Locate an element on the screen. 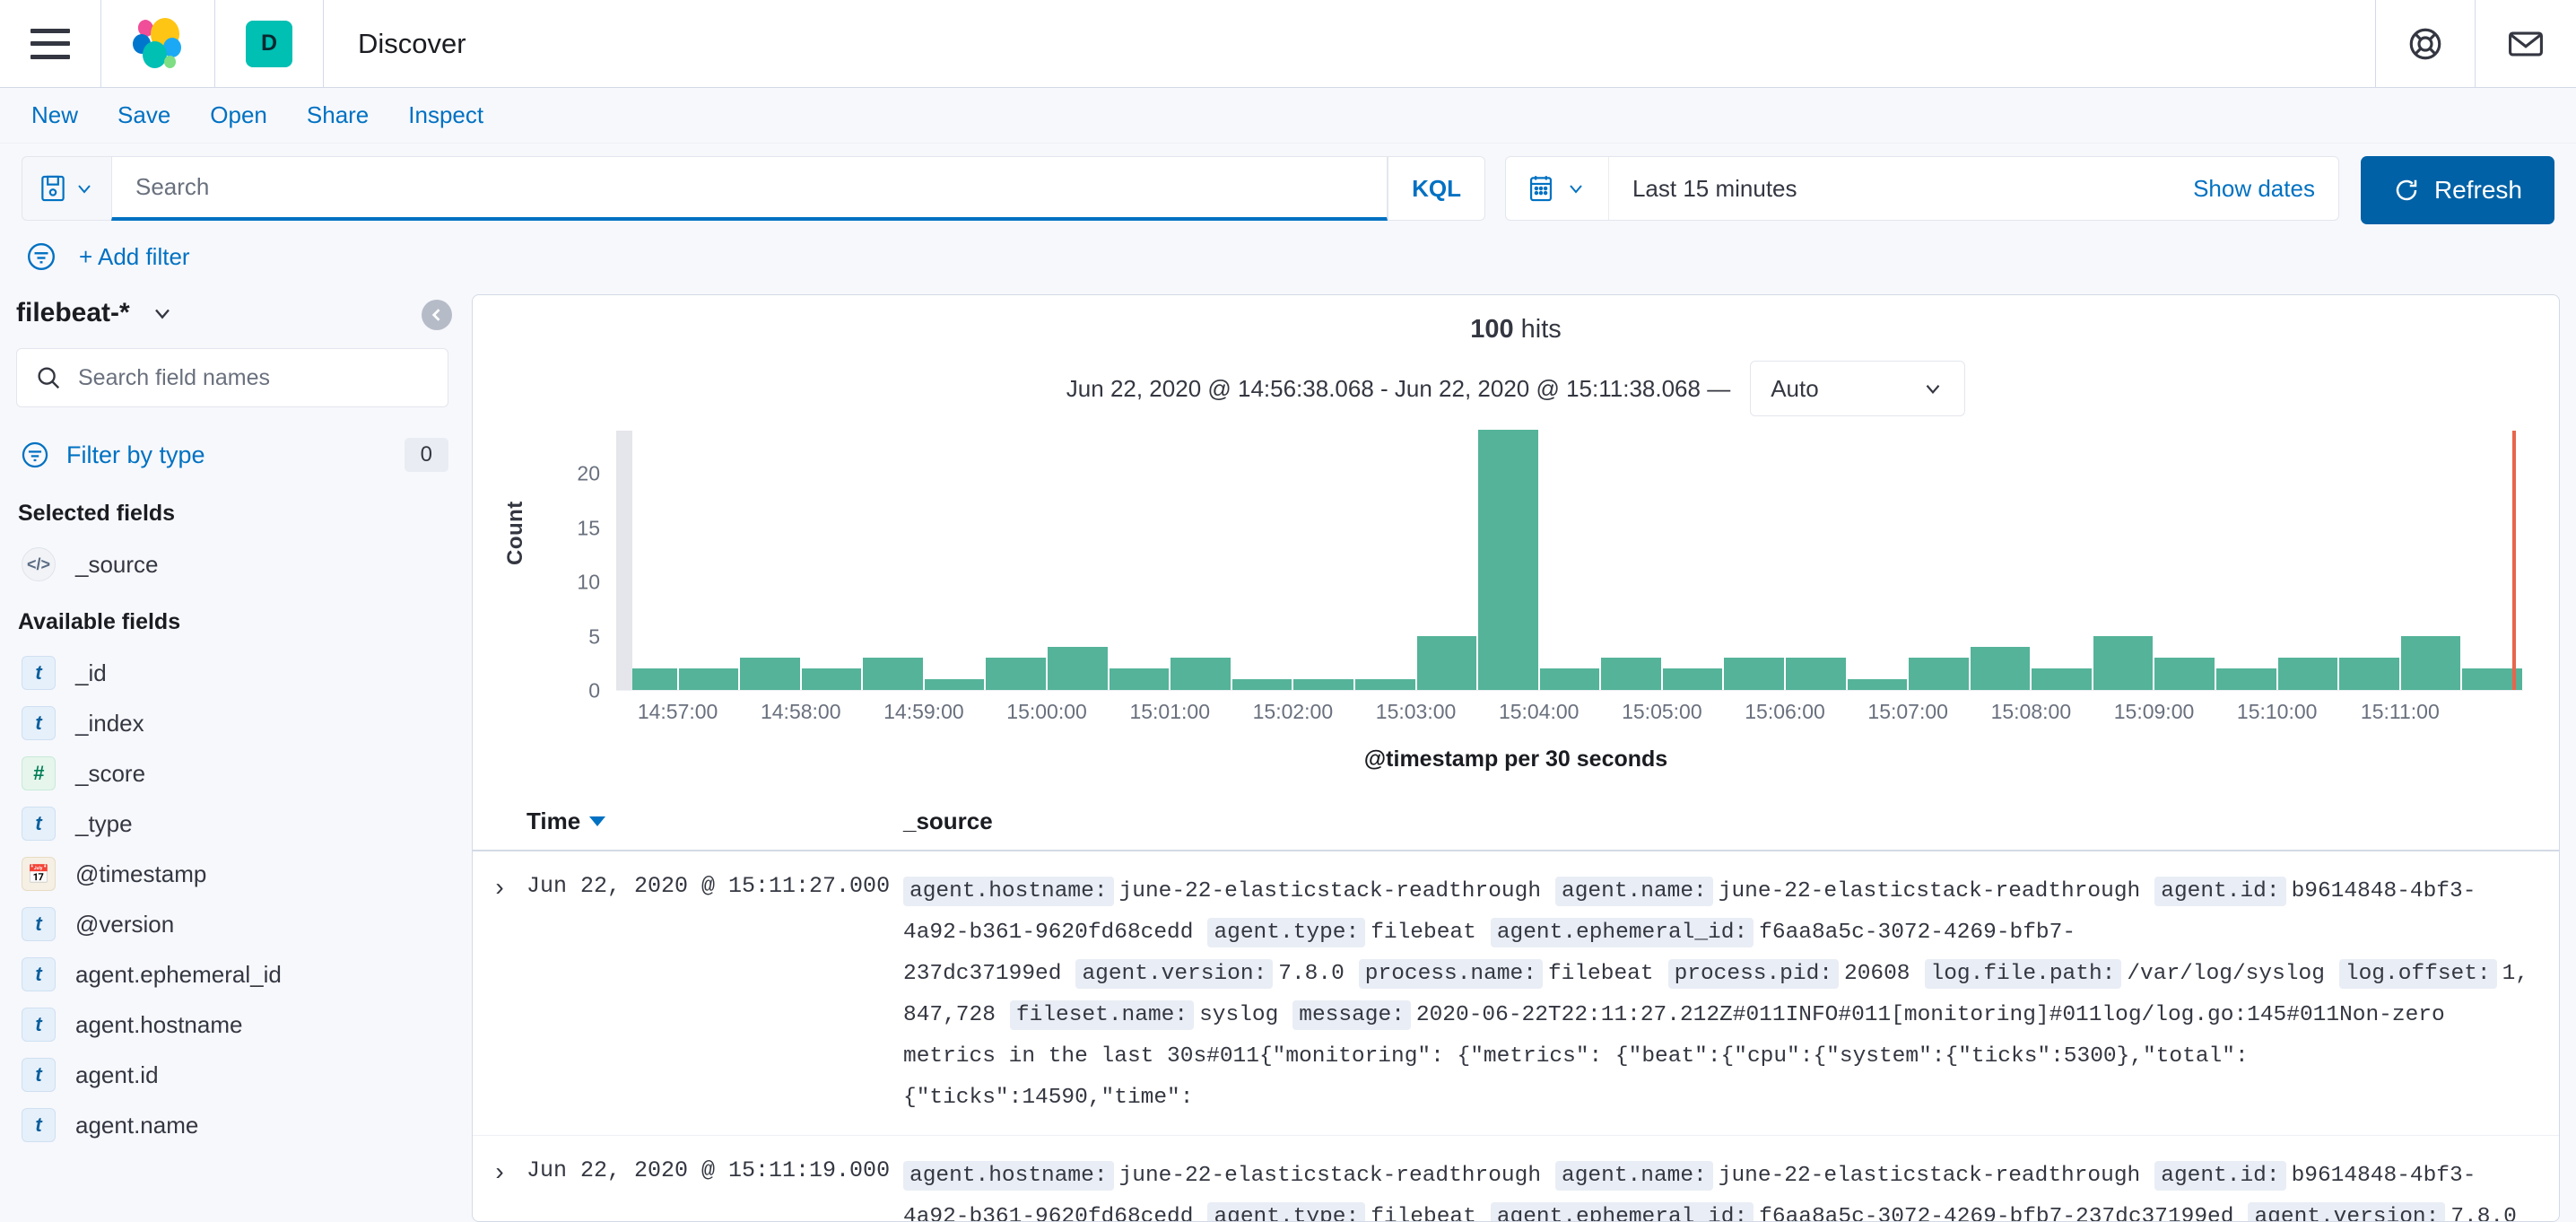  field-item-_index: t _index is located at coordinates (232, 723).